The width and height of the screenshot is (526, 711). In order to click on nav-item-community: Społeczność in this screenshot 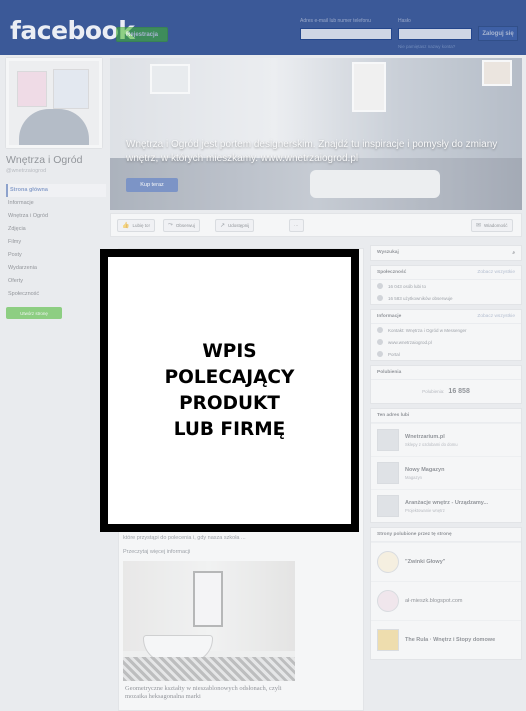, I will do `click(56, 294)`.